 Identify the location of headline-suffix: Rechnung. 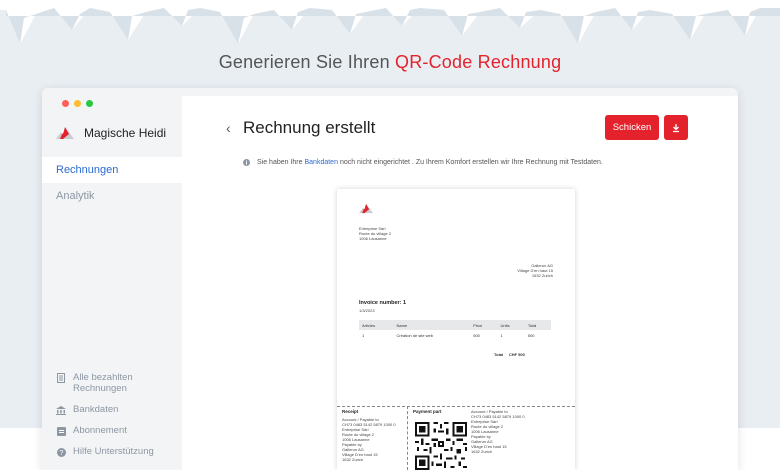
(519, 62).